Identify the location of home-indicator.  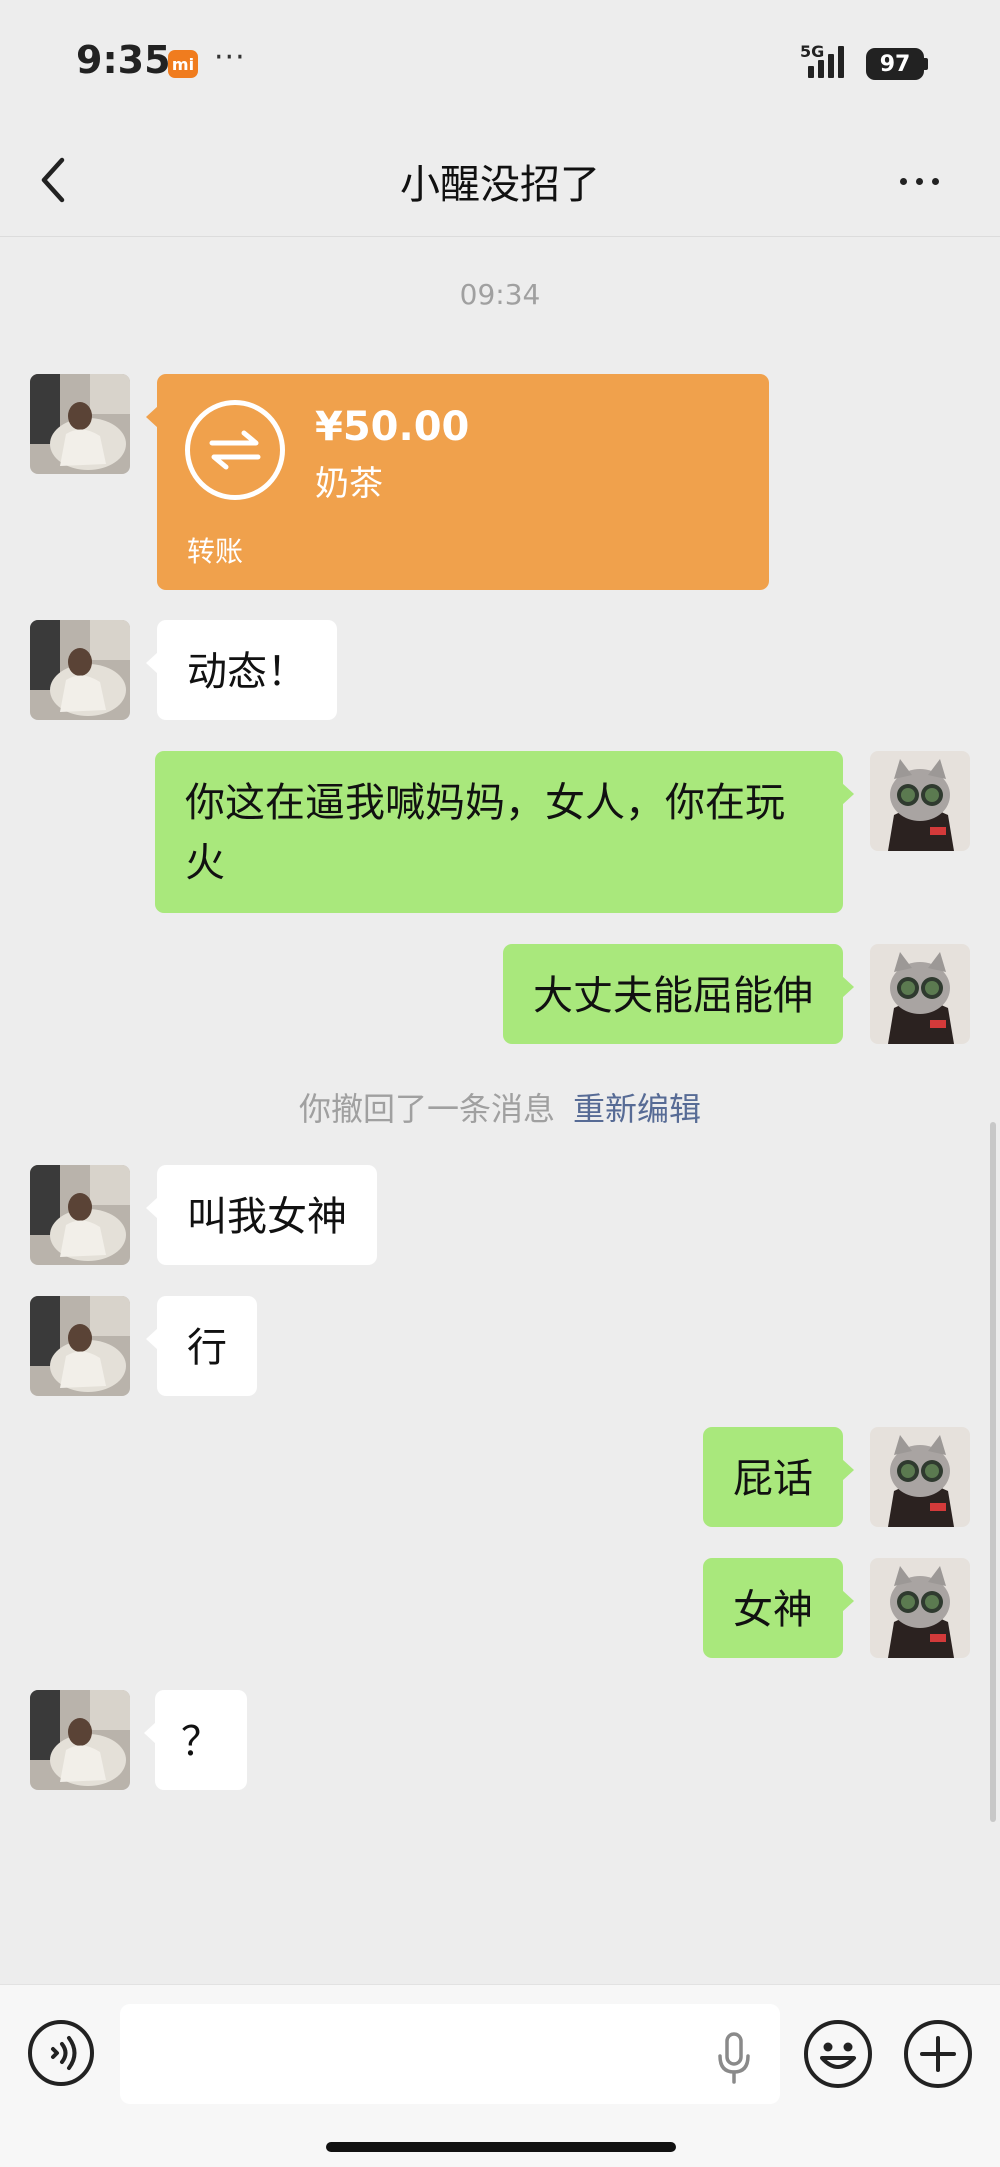
(501, 2147).